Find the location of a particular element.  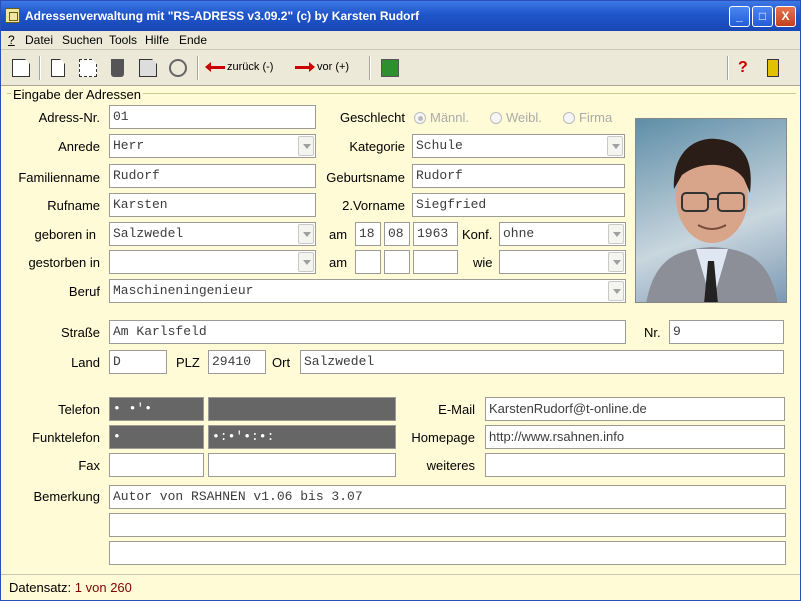

radio-weiblich: Weibl. is located at coordinates (516, 117).